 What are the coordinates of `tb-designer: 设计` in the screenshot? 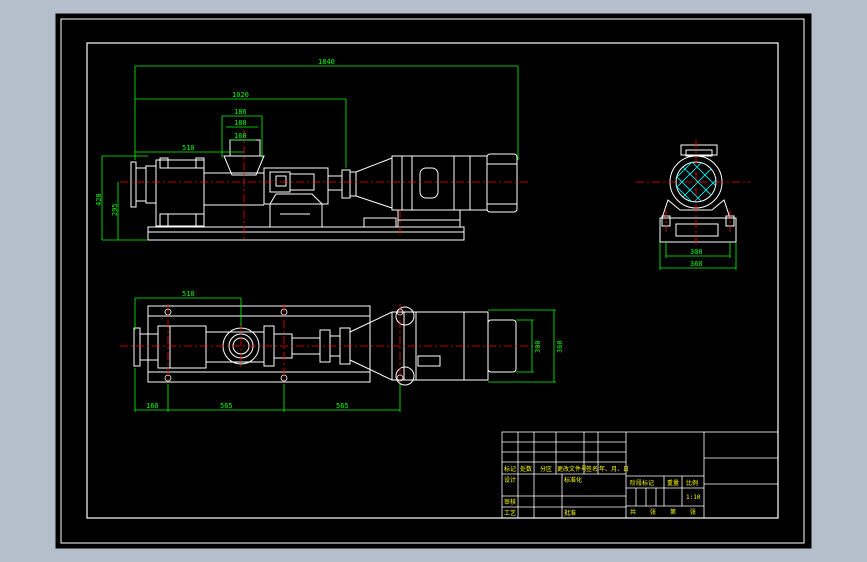 It's located at (510, 480).